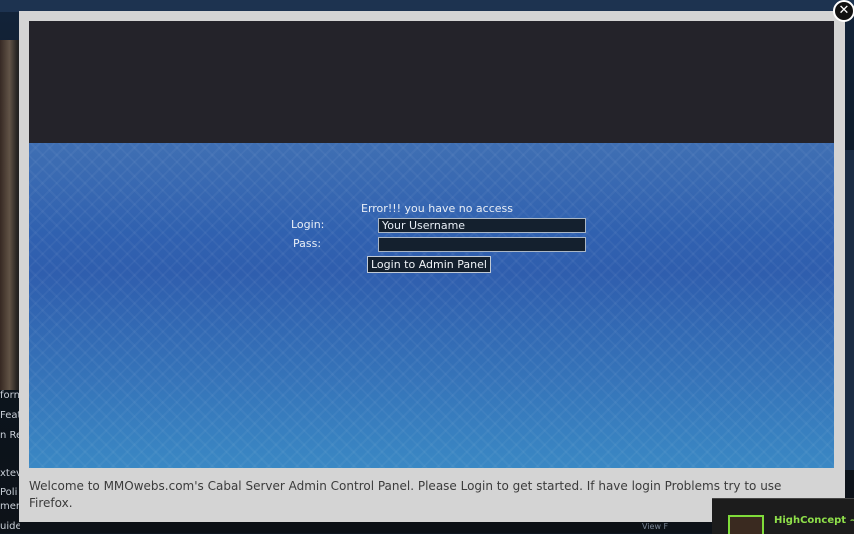 The height and width of the screenshot is (534, 854). Describe the element at coordinates (429, 264) in the screenshot. I see `login-submit-button: Login to Admin Panel` at that location.